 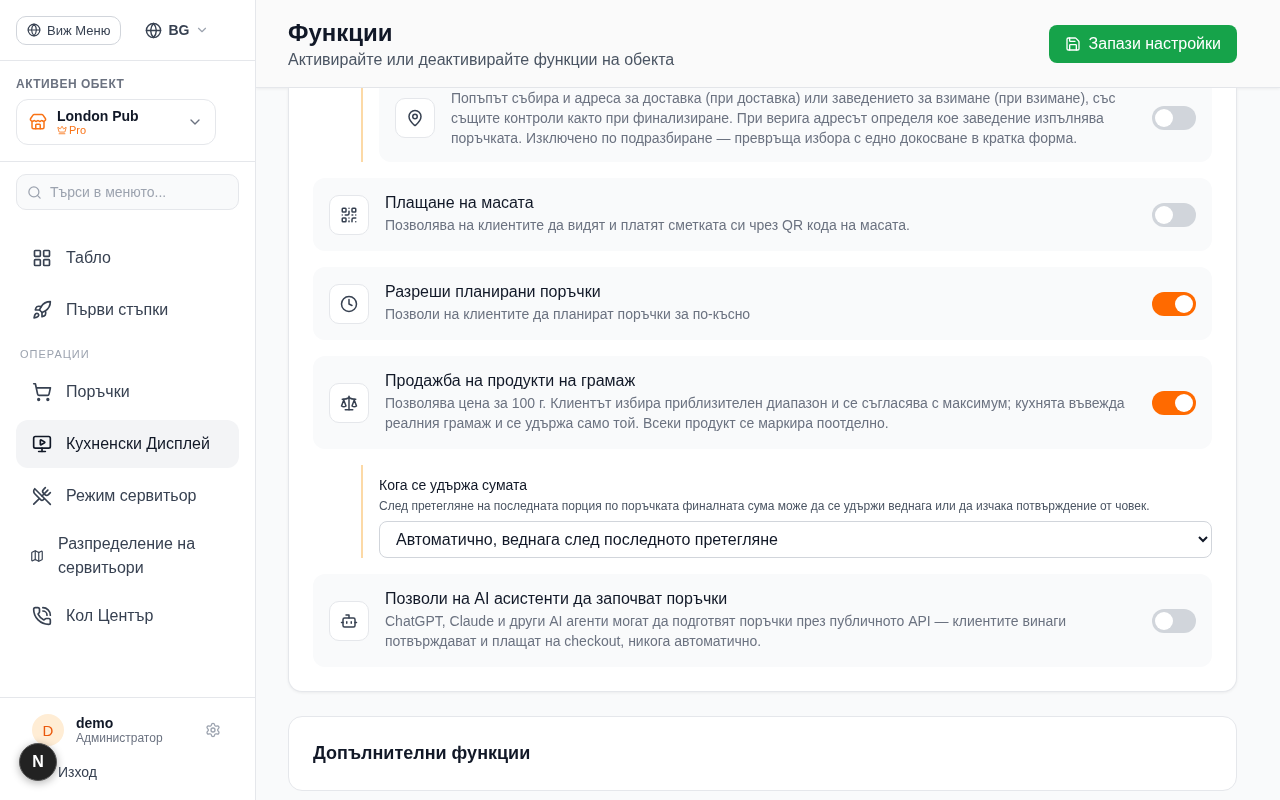 What do you see at coordinates (77, 772) in the screenshot?
I see `logout-link: Изход` at bounding box center [77, 772].